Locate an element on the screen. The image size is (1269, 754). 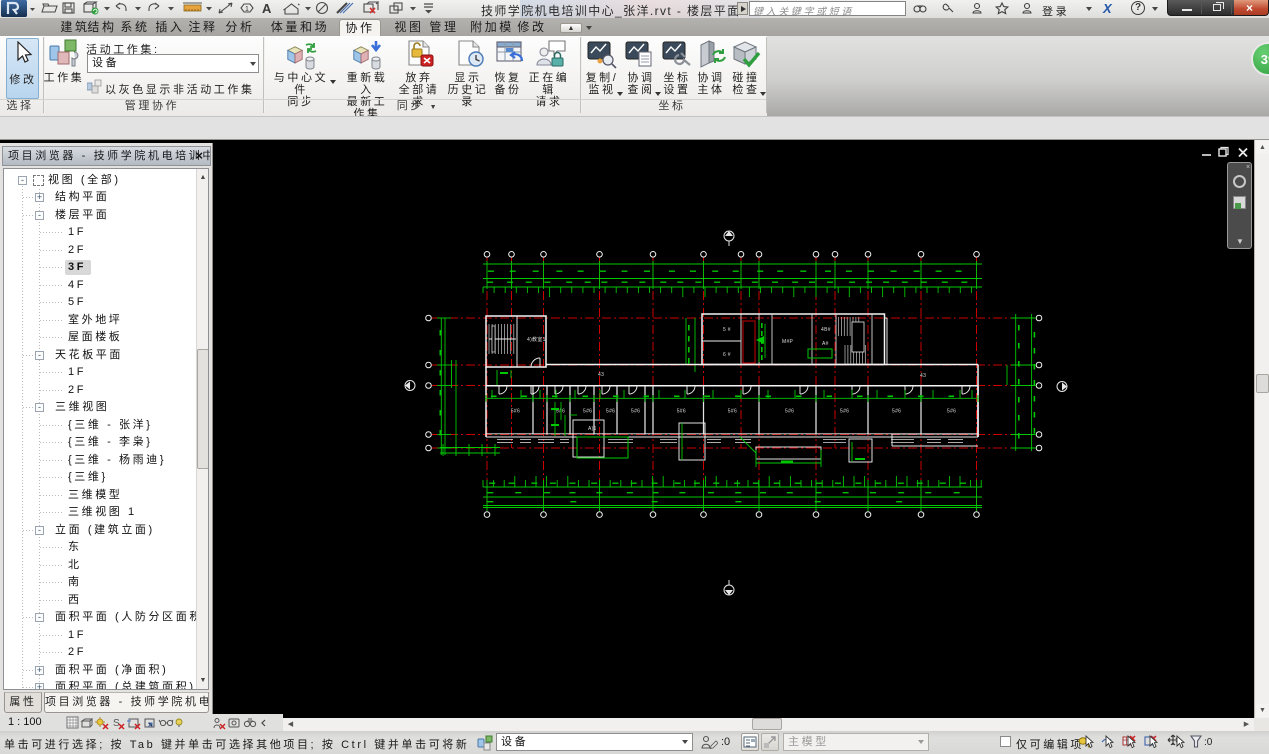
svg-text: 5 # is located at coordinates (727, 330).